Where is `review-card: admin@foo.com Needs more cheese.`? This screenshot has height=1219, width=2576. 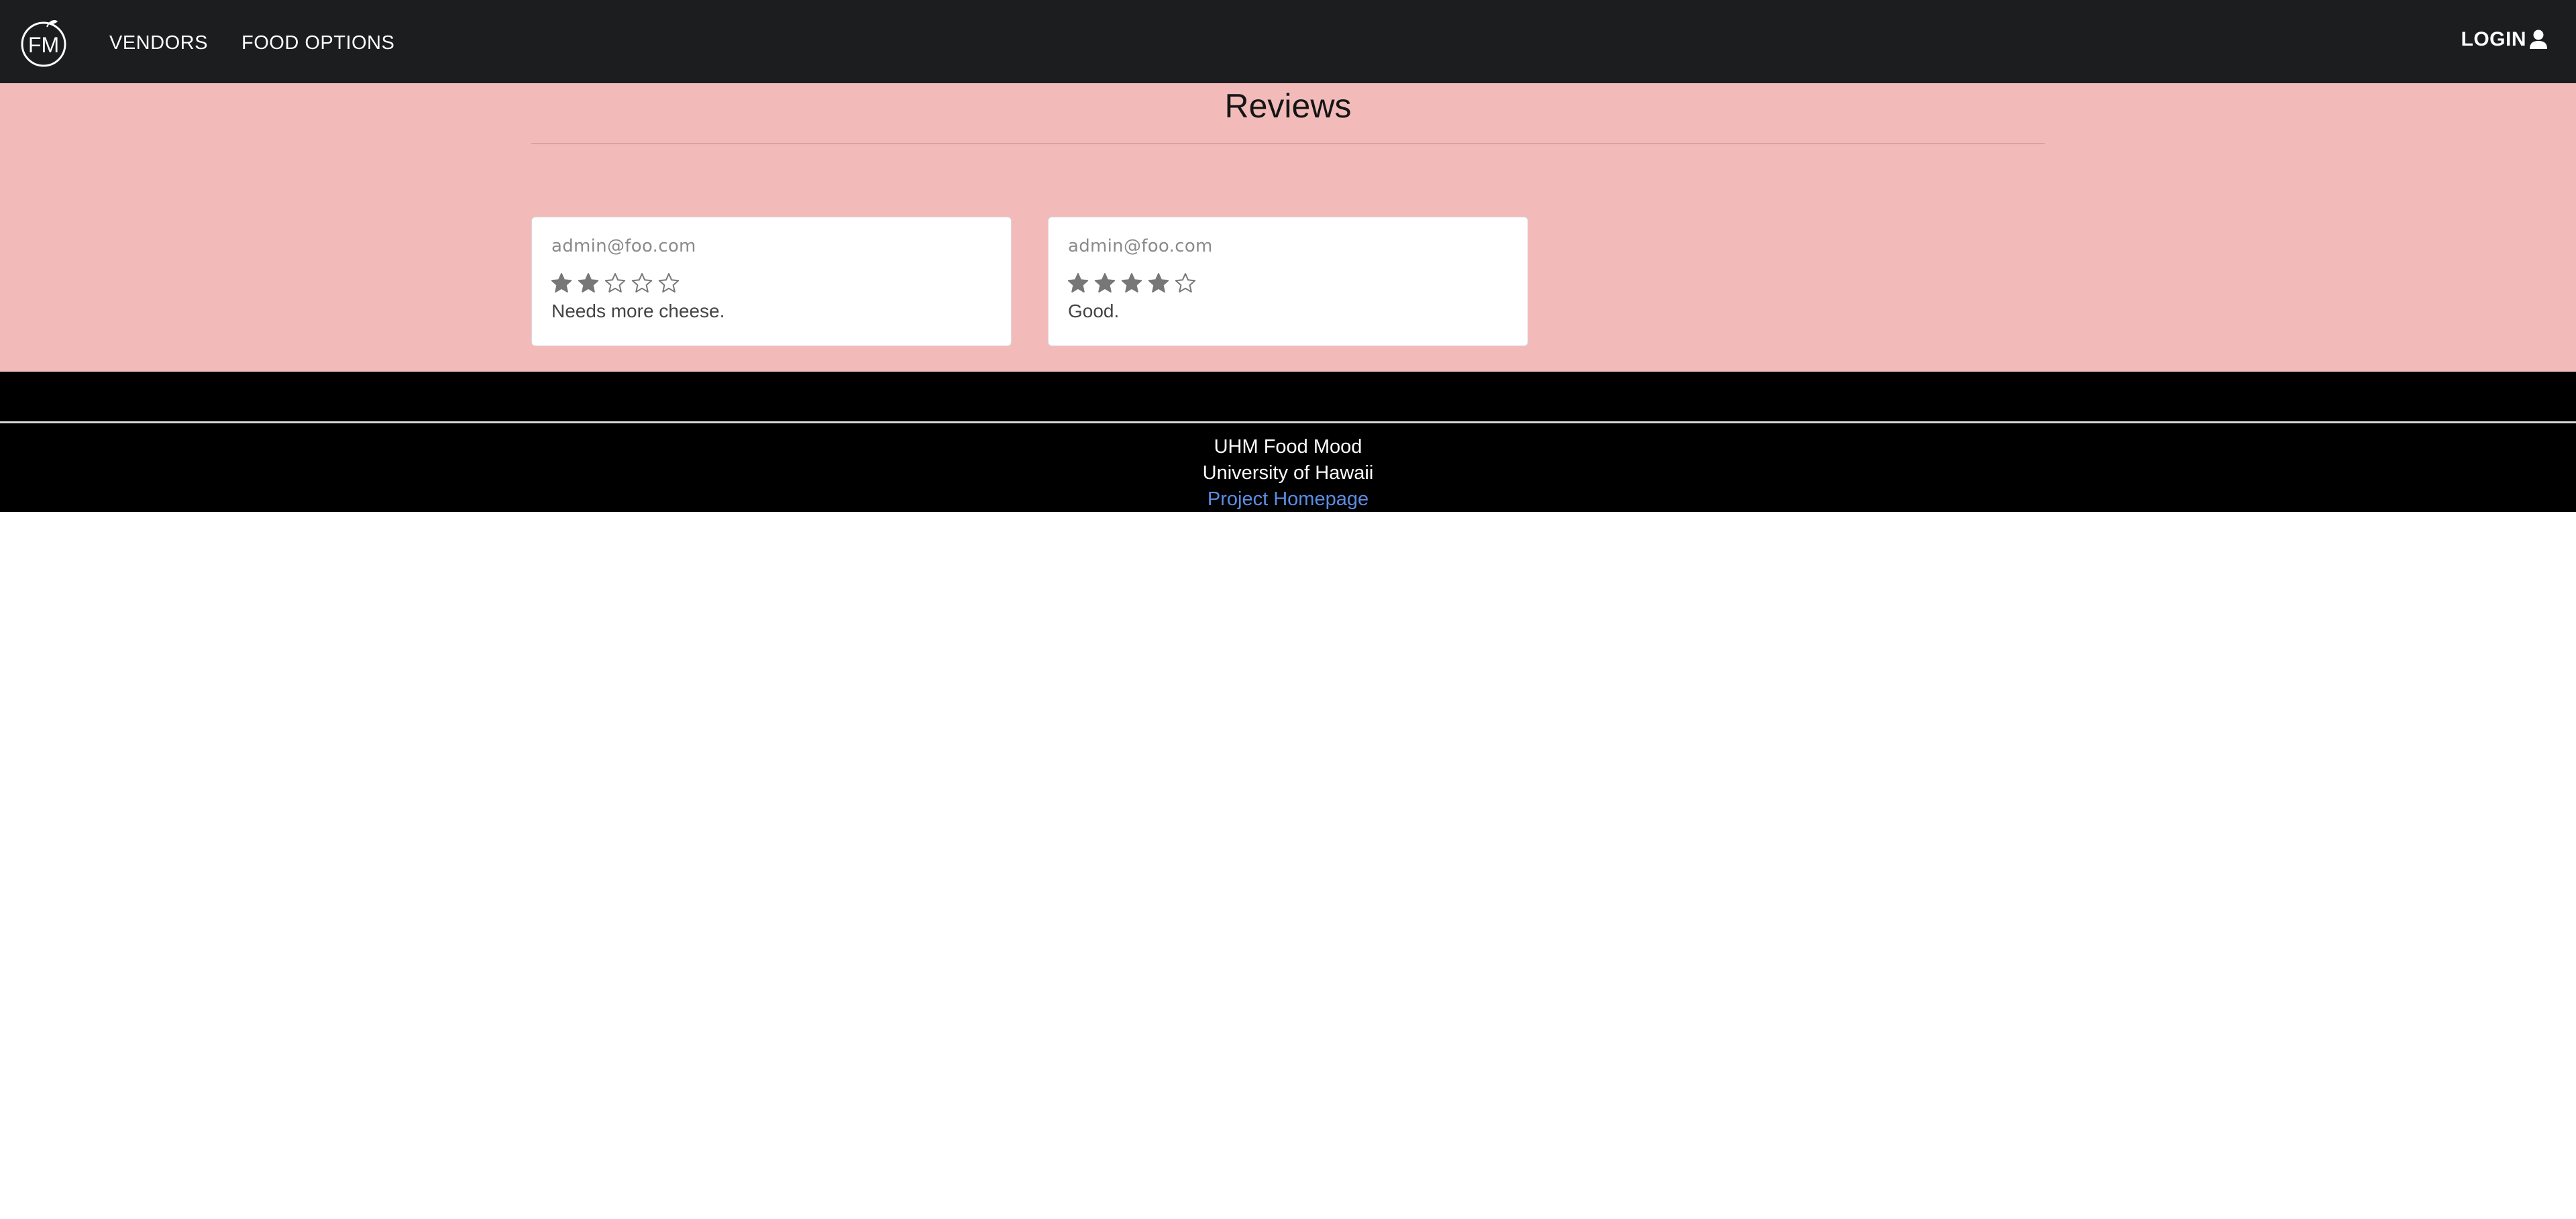 review-card: admin@foo.com Needs more cheese. is located at coordinates (771, 281).